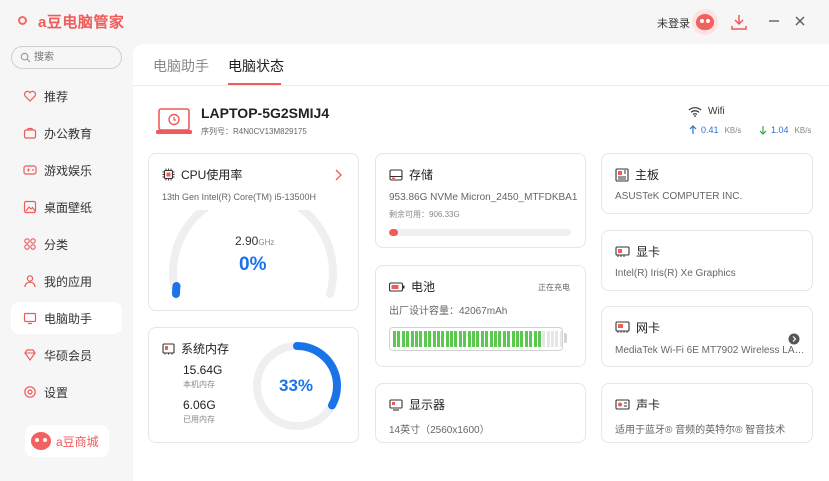 The height and width of the screenshot is (481, 829). I want to click on tab-pc-status: 电脑状态, so click(256, 66).